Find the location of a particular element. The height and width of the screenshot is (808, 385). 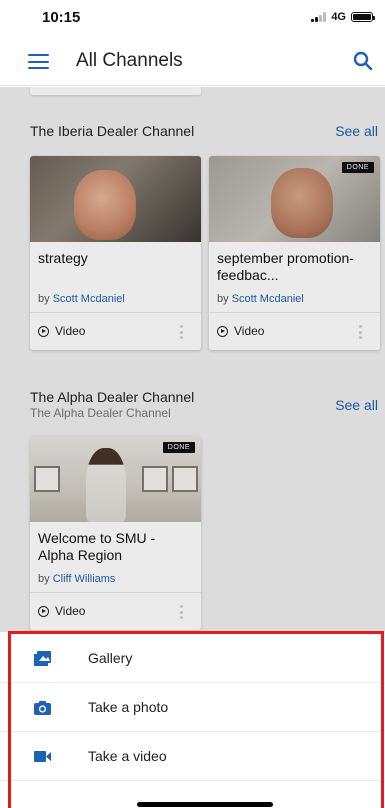

home-indicator is located at coordinates (205, 804).